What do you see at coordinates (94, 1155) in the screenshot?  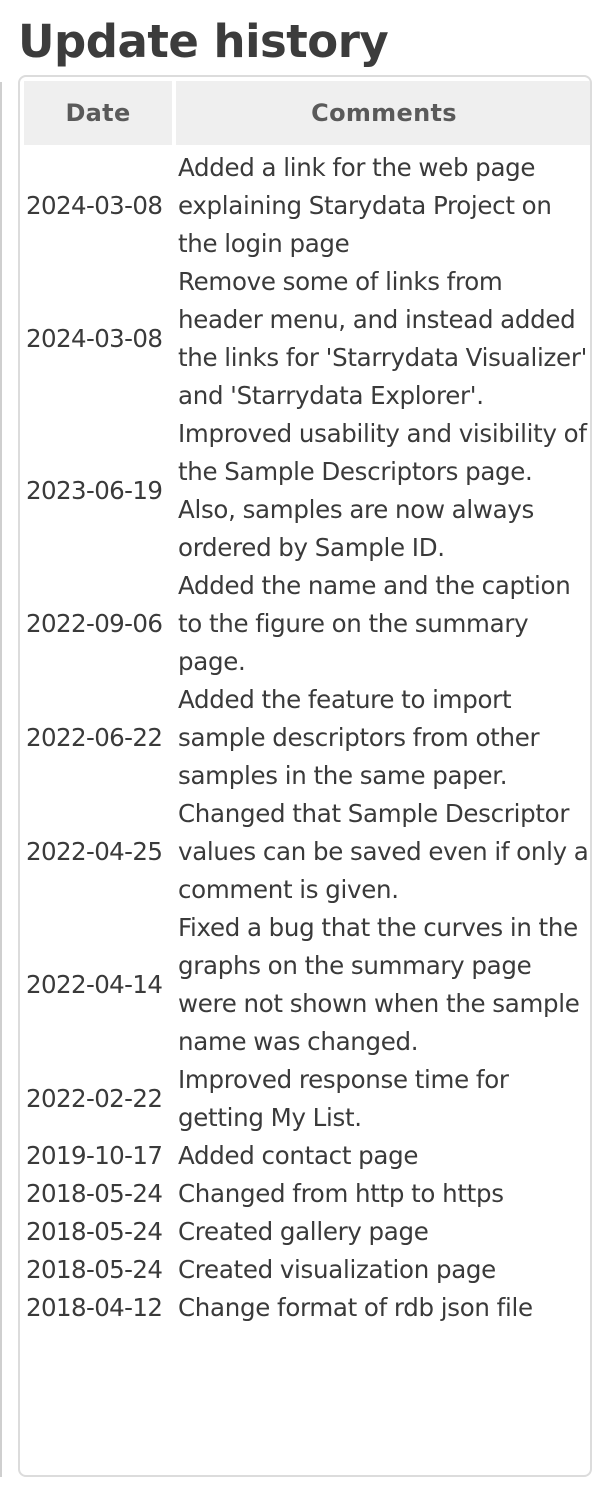 I see `row-date: 2019-10-17` at bounding box center [94, 1155].